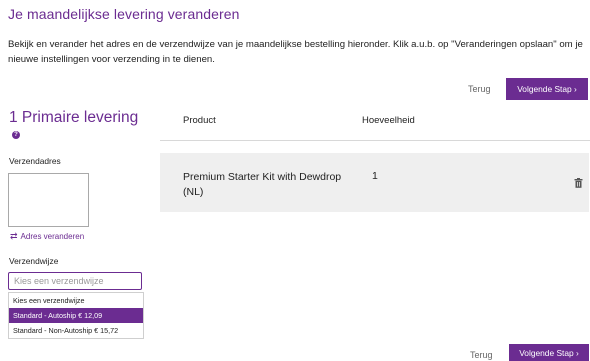 The height and width of the screenshot is (361, 590). What do you see at coordinates (76, 330) in the screenshot?
I see `dropdown-option-non-autoship: Standard - Non-Autoship € 15,72` at bounding box center [76, 330].